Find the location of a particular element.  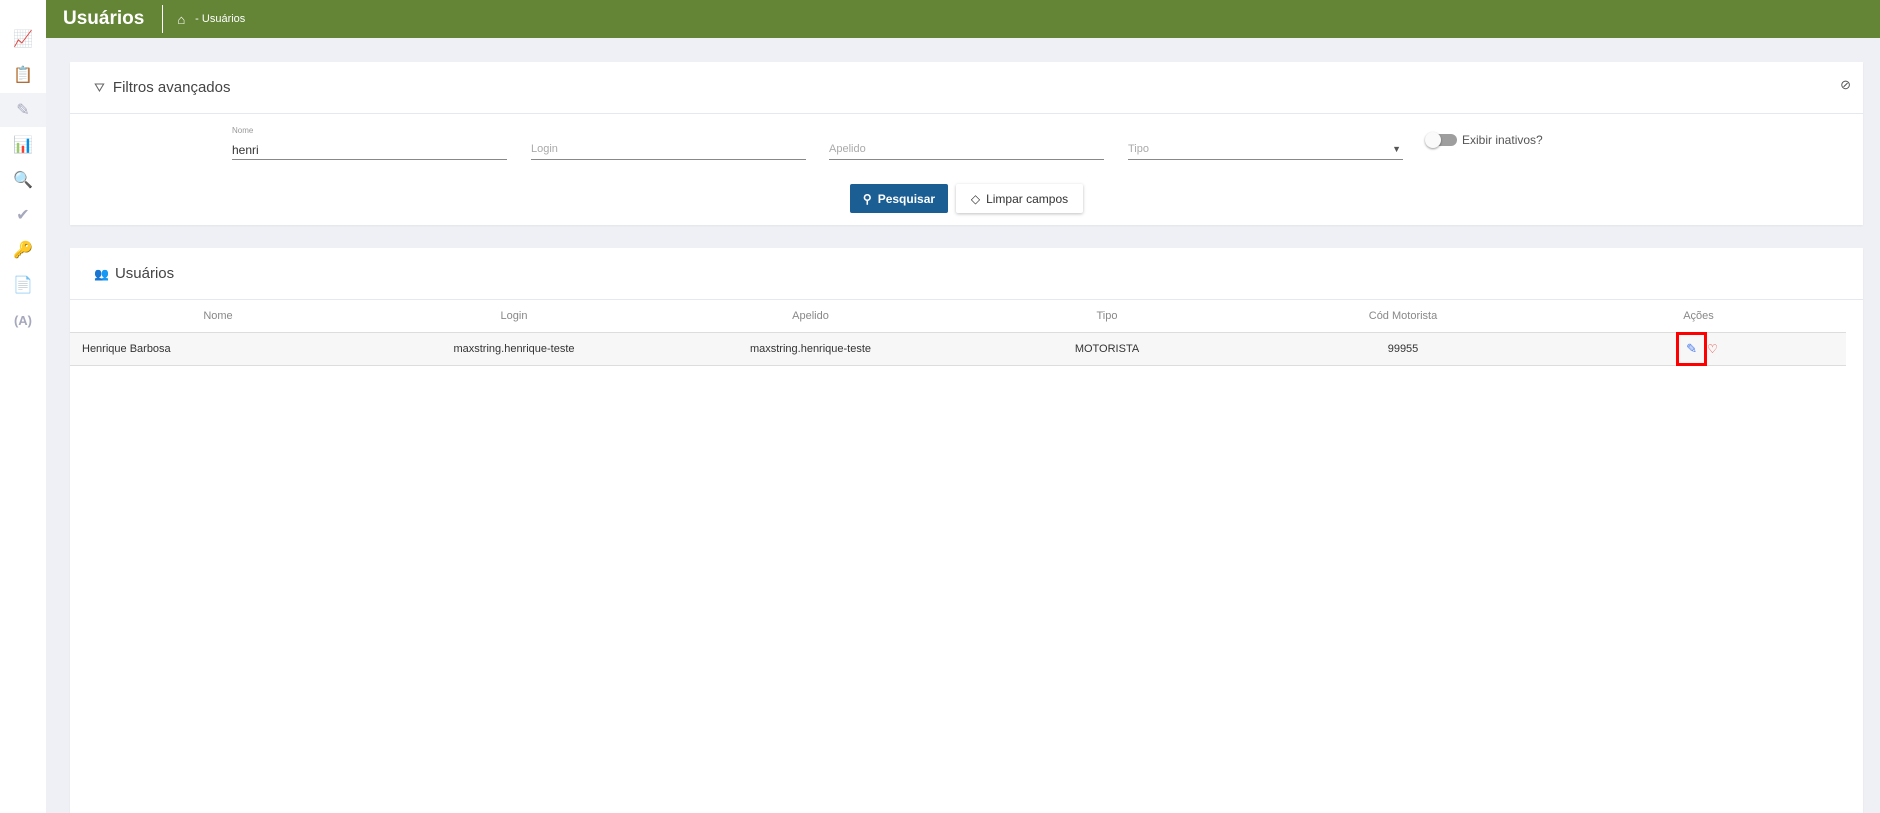

key-icon: 🔑 is located at coordinates (23, 250).